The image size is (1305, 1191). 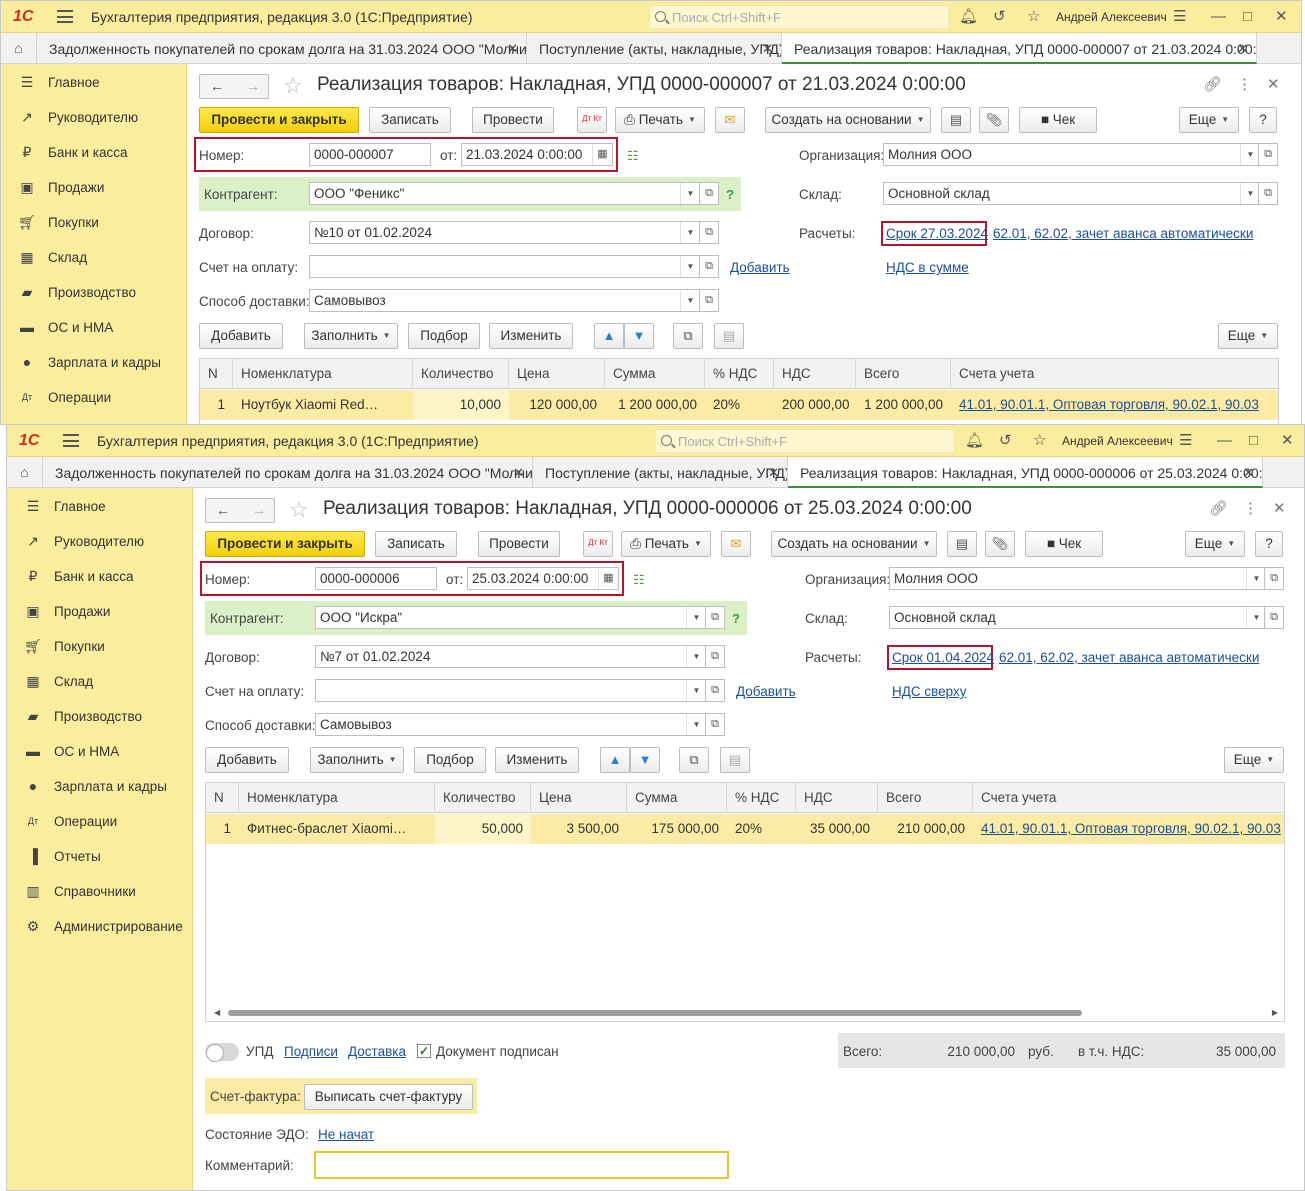 I want to click on search-input: Поиск Ctrl+Shift+F, so click(x=805, y=441).